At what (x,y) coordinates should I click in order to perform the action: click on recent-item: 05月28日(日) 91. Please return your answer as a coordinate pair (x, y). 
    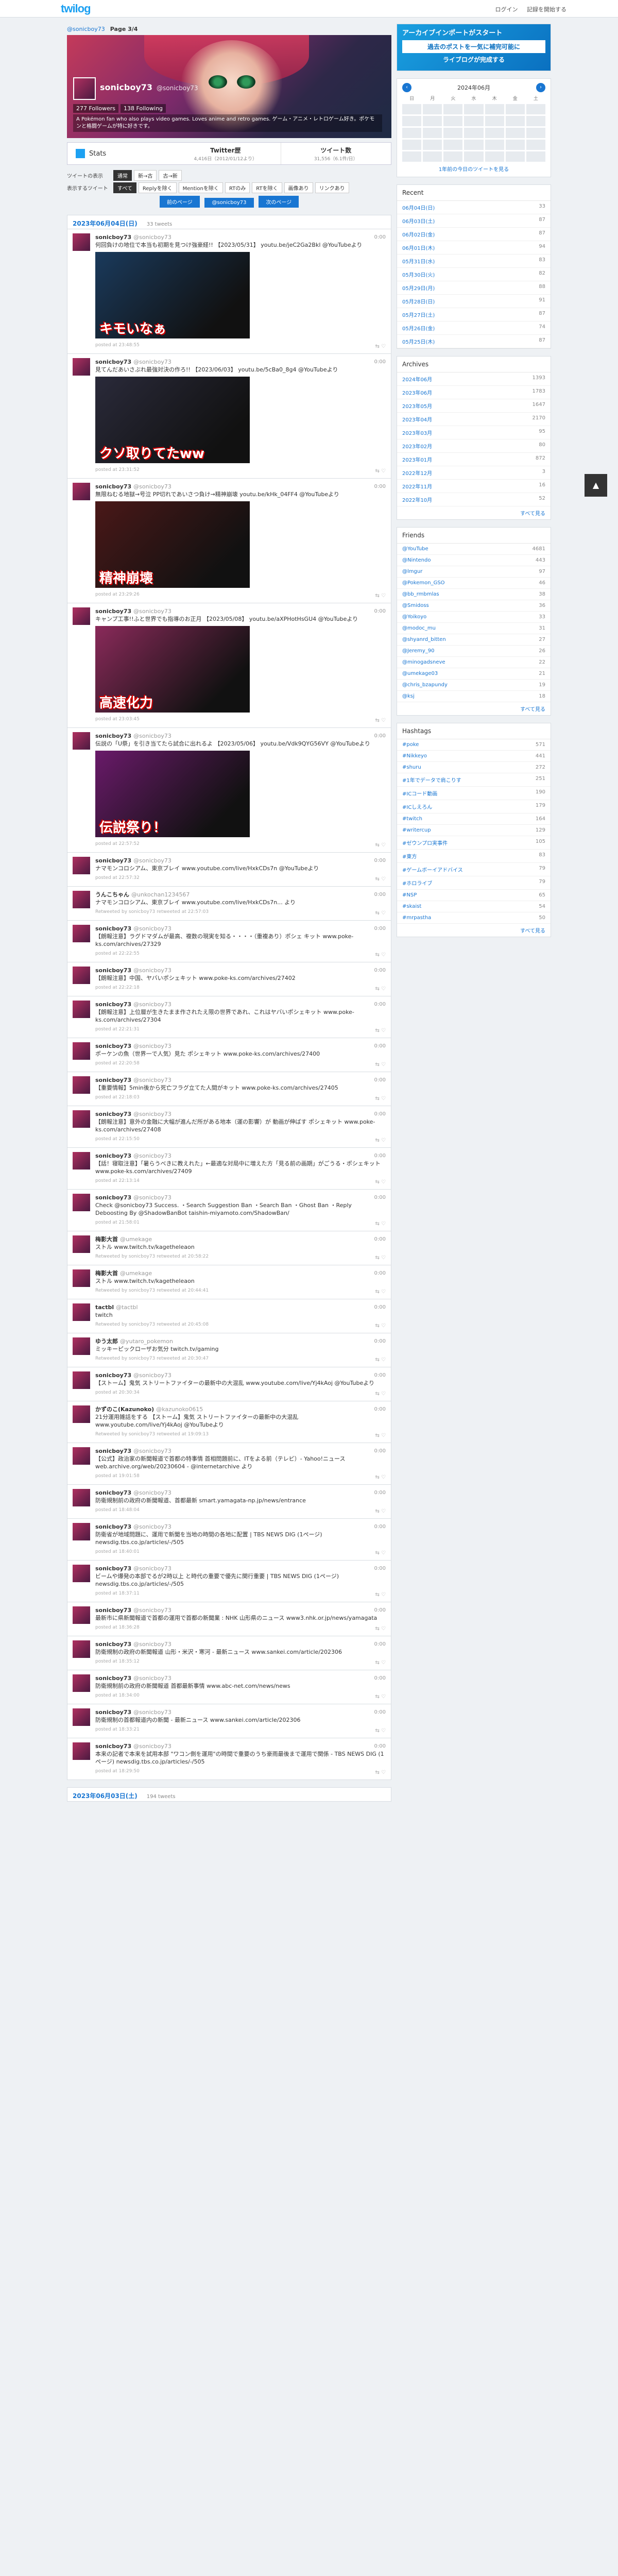
    Looking at the image, I should click on (474, 301).